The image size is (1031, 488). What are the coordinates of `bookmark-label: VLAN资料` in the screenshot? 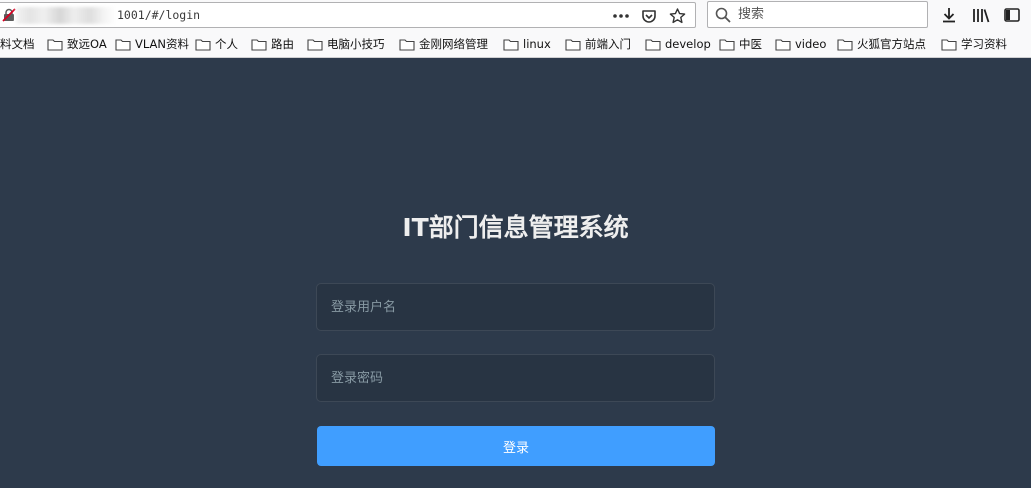 It's located at (162, 44).